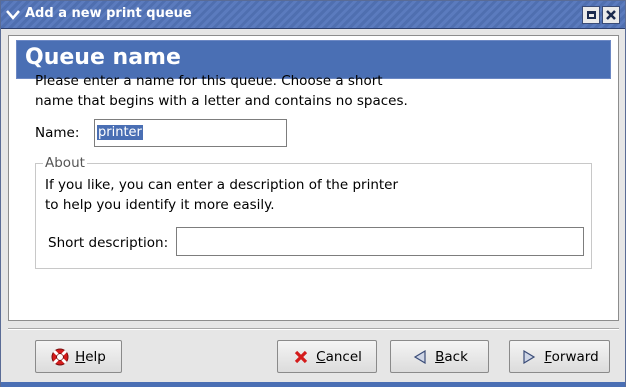 Image resolution: width=626 pixels, height=387 pixels. Describe the element at coordinates (301, 357) in the screenshot. I see `x-icon` at that location.